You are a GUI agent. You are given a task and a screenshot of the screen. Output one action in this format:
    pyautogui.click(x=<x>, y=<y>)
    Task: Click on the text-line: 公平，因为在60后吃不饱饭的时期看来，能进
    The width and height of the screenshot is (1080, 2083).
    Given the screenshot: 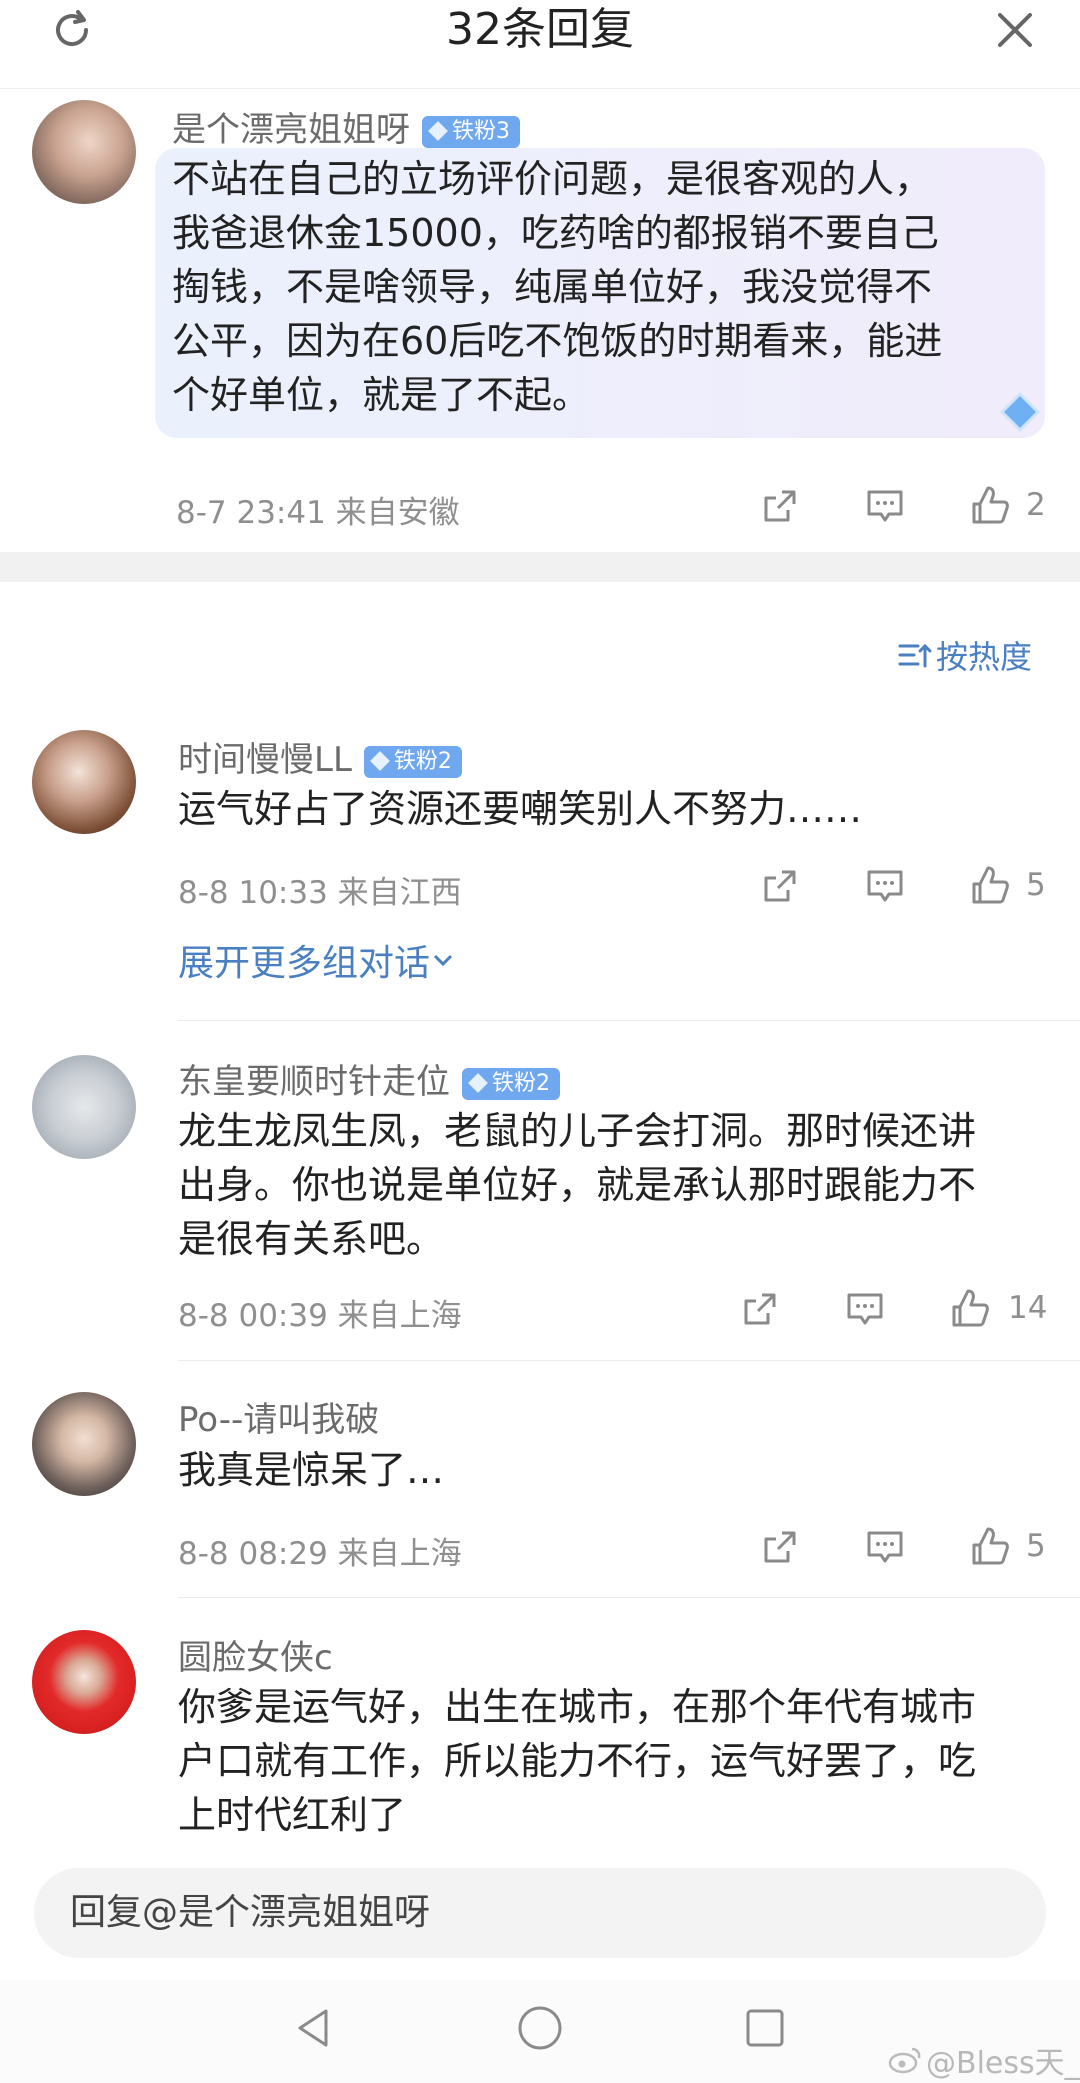 What is the action you would take?
    pyautogui.click(x=557, y=341)
    